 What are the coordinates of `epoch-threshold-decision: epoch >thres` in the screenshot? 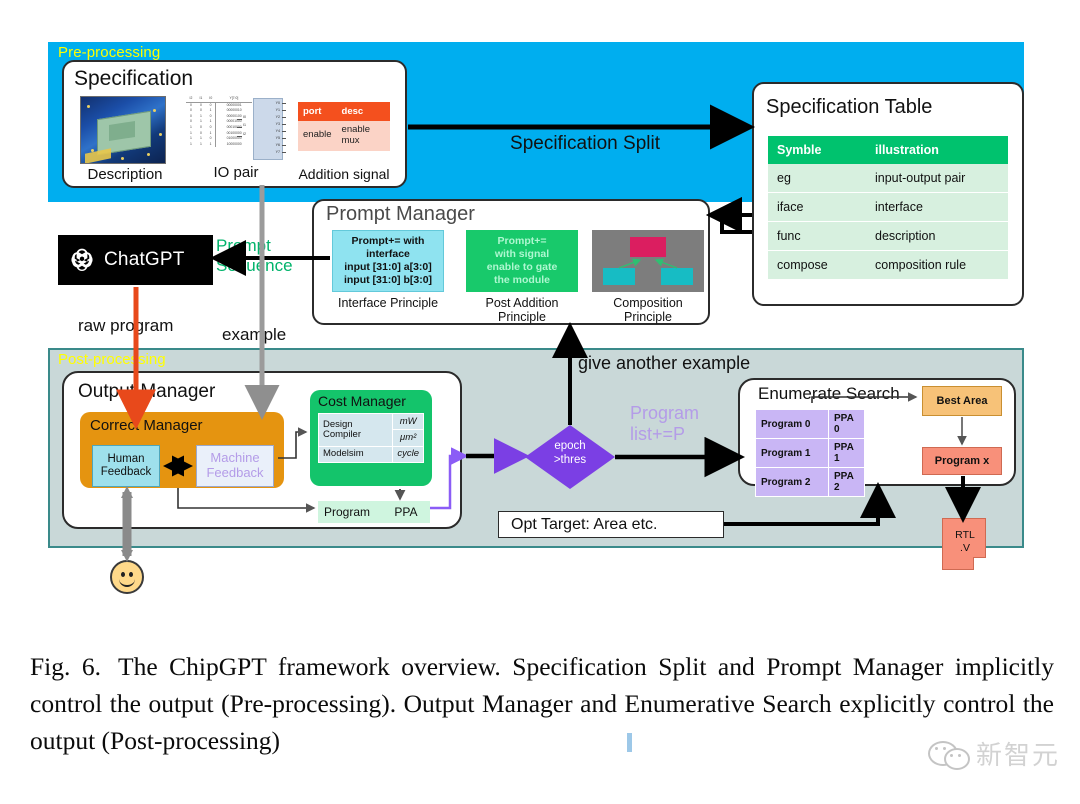 It's located at (570, 457).